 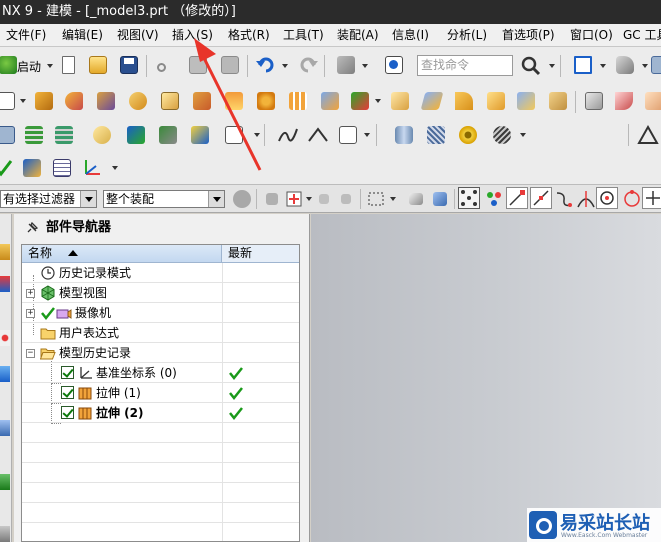 I want to click on spreadsheet-icon, so click(x=62, y=168).